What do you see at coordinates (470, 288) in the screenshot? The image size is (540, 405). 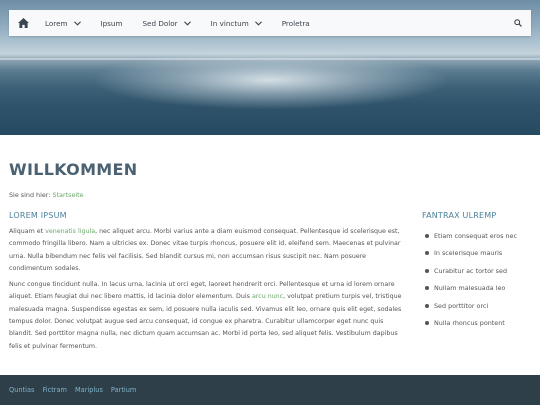 I see `list-item-label: Nullam malesuada leo` at bounding box center [470, 288].